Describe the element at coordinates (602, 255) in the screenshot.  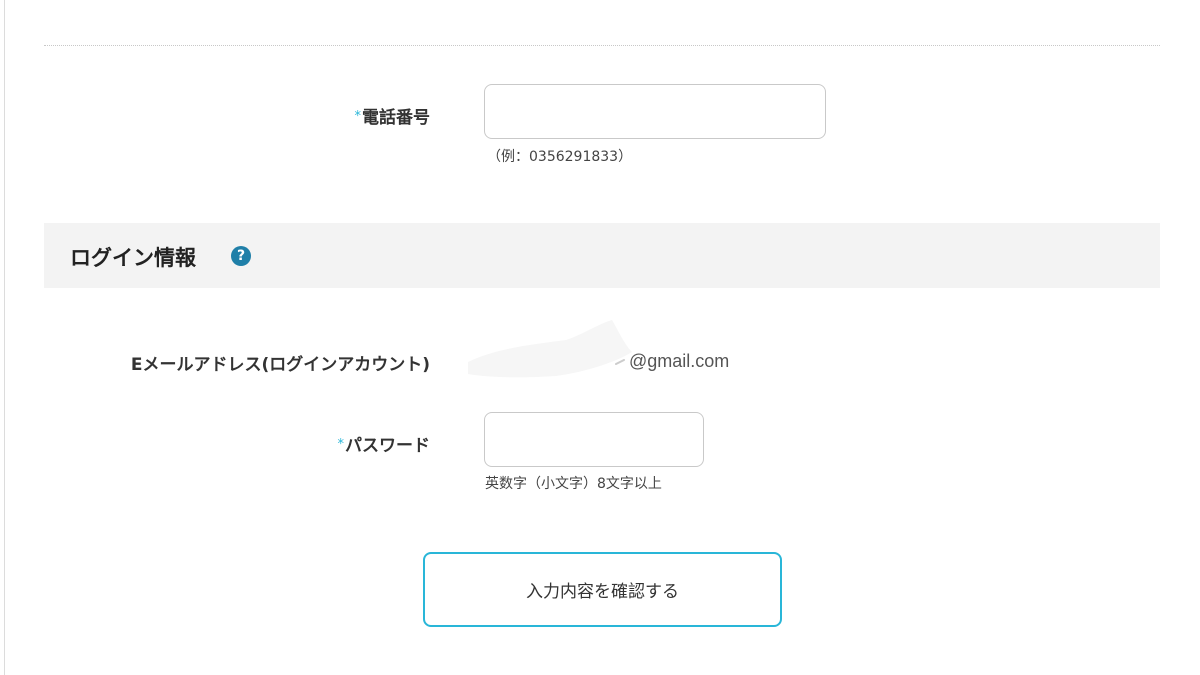
I see `login-section-header: ログイン情報 ?` at that location.